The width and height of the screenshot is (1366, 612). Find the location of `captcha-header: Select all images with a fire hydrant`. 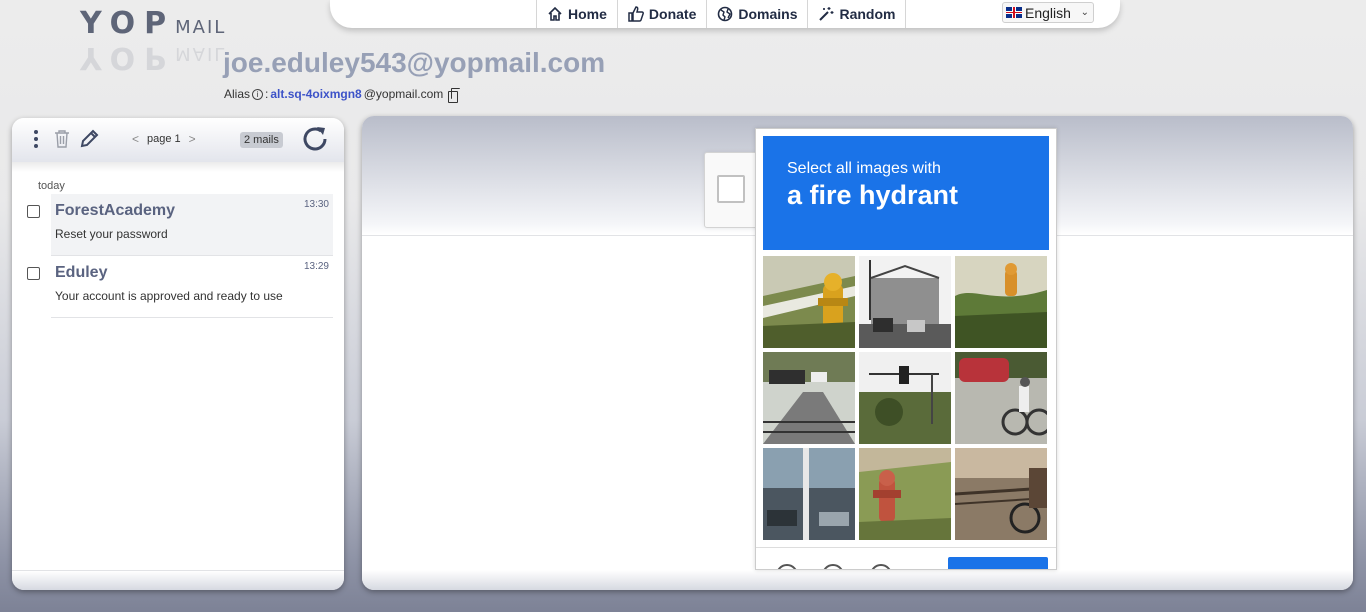

captcha-header: Select all images with a fire hydrant is located at coordinates (906, 193).